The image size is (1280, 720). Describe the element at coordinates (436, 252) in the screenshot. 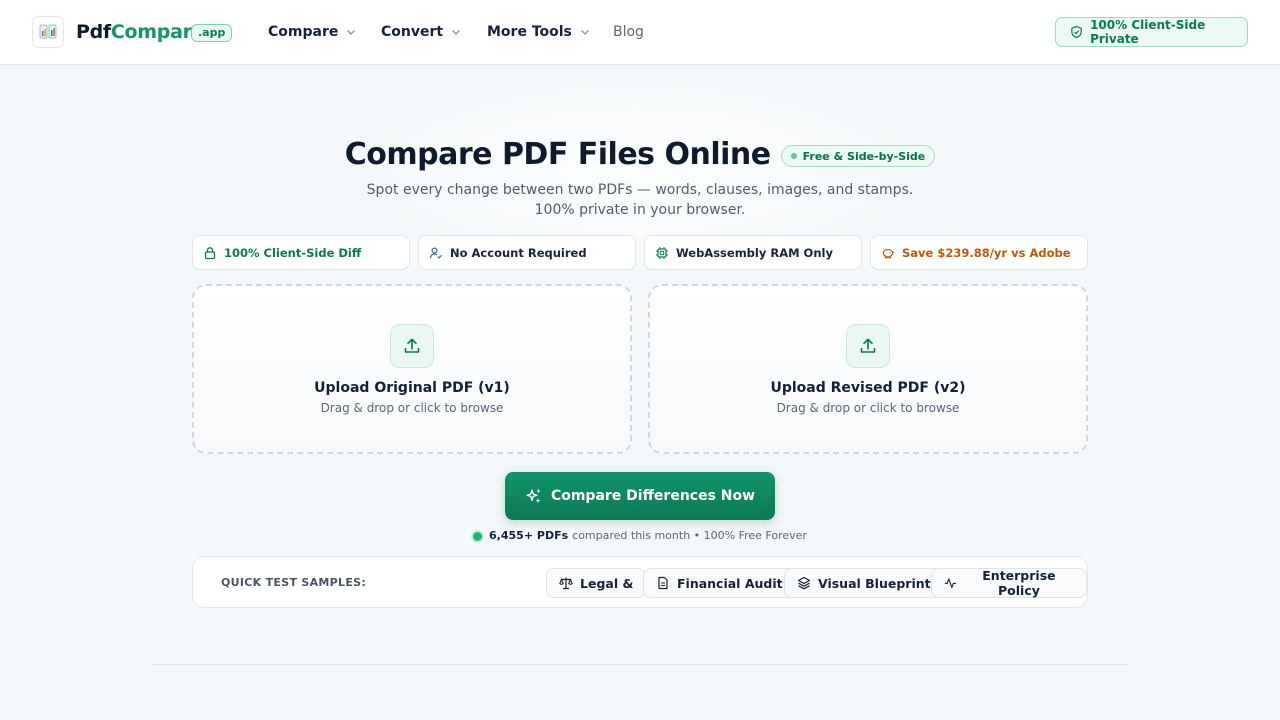

I see `user-check-icon` at that location.